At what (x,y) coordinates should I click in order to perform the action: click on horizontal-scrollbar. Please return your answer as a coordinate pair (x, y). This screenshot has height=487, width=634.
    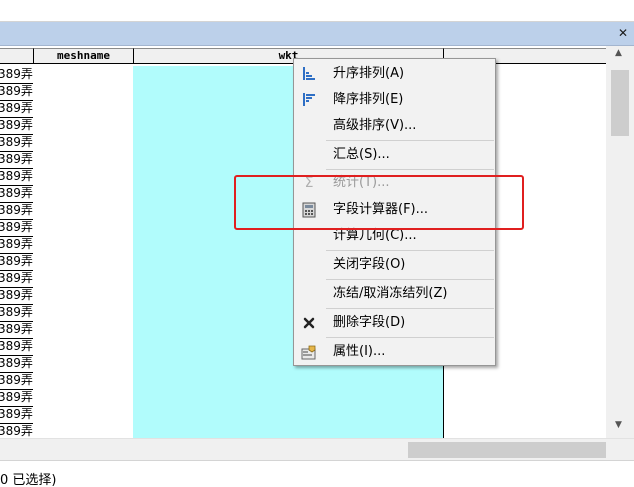
    Looking at the image, I should click on (317, 449).